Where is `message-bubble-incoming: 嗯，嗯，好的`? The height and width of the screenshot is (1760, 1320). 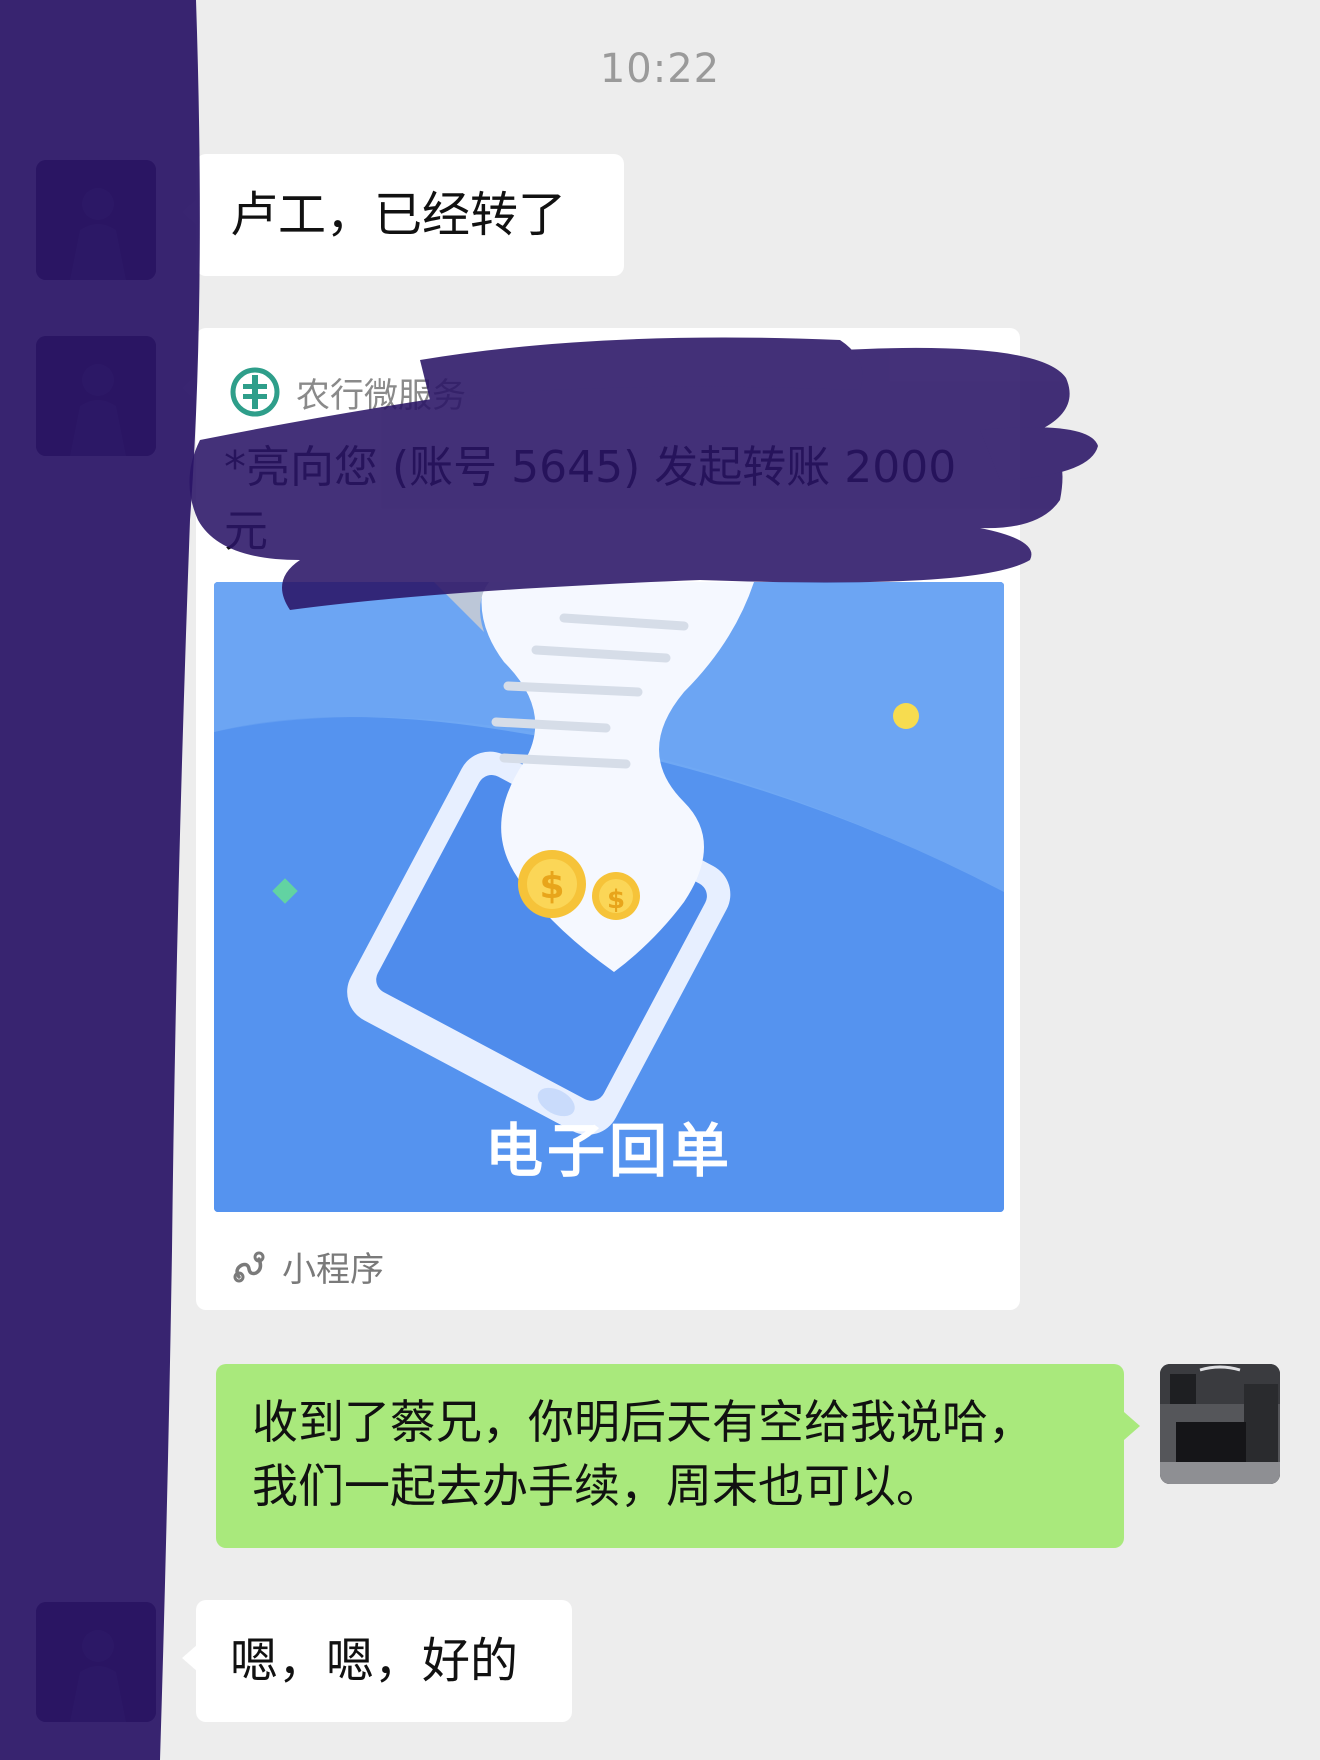
message-bubble-incoming: 嗯，嗯，好的 is located at coordinates (377, 1661).